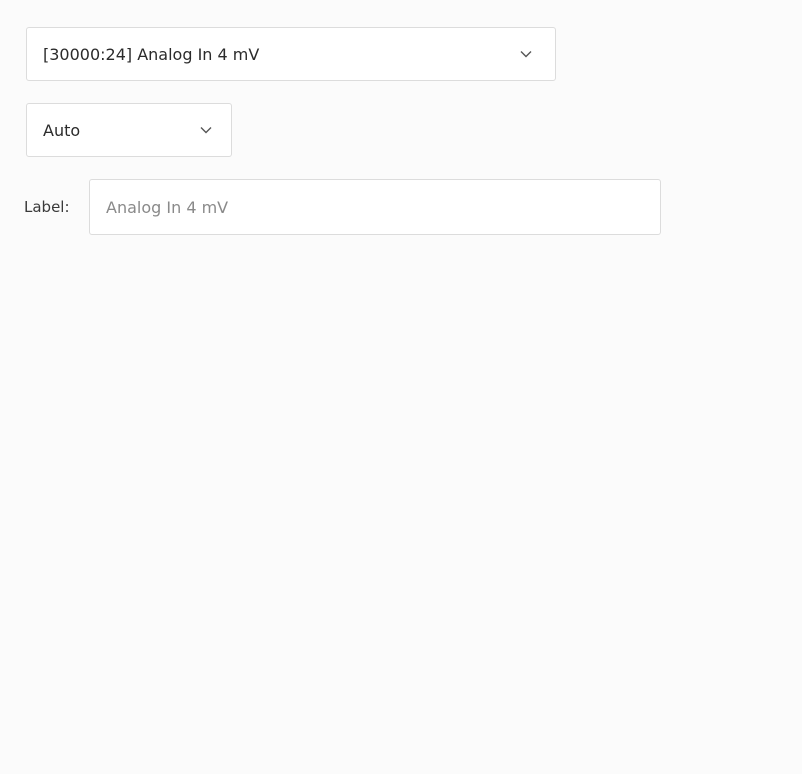 This screenshot has width=802, height=774. Describe the element at coordinates (291, 54) in the screenshot. I see `channel-select: [30000:24] Analog In 4 mV` at that location.